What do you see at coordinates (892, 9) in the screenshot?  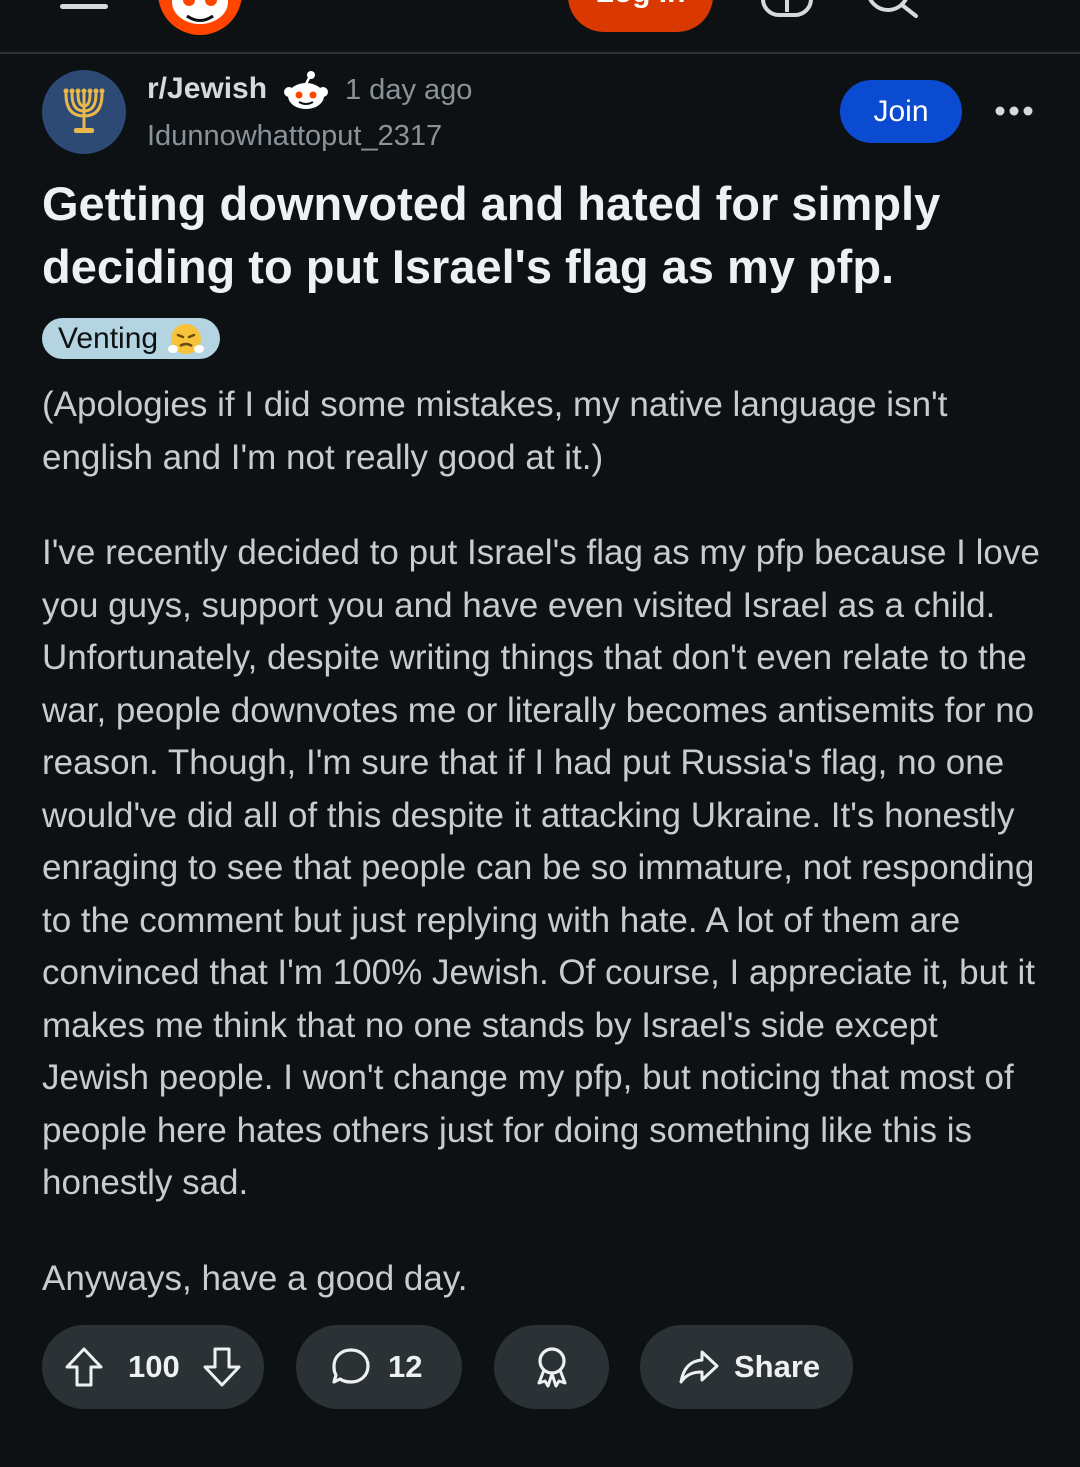 I see `search-icon` at bounding box center [892, 9].